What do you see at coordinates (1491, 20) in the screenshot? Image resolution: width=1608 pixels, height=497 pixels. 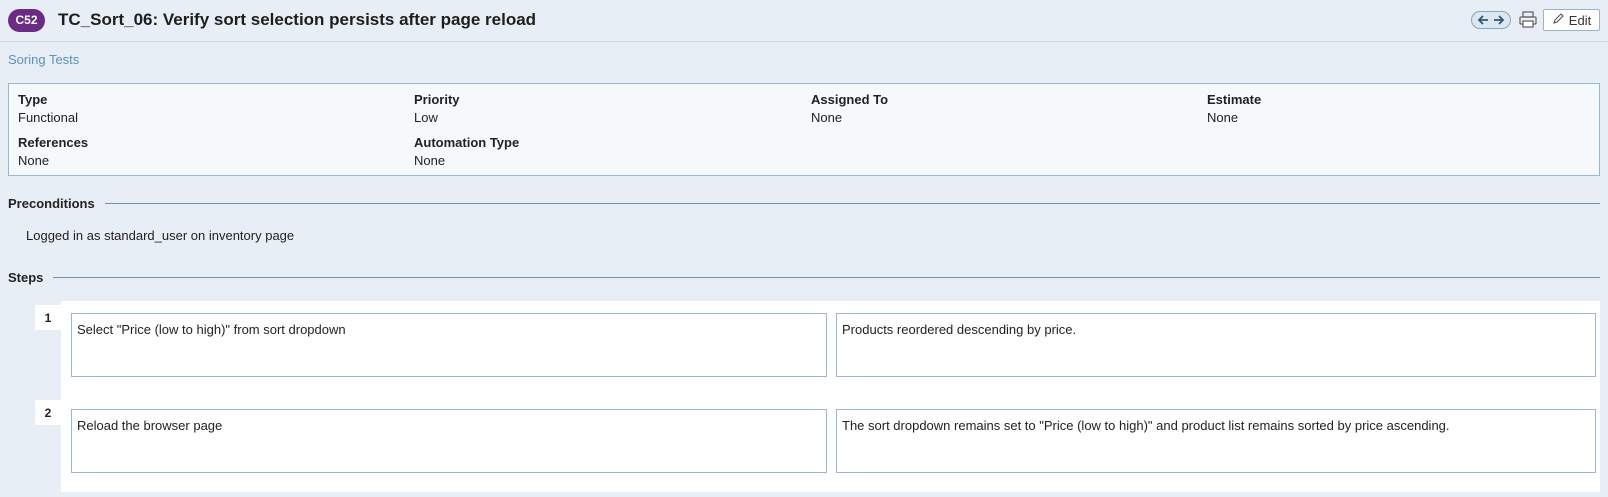 I see `case-navigation` at bounding box center [1491, 20].